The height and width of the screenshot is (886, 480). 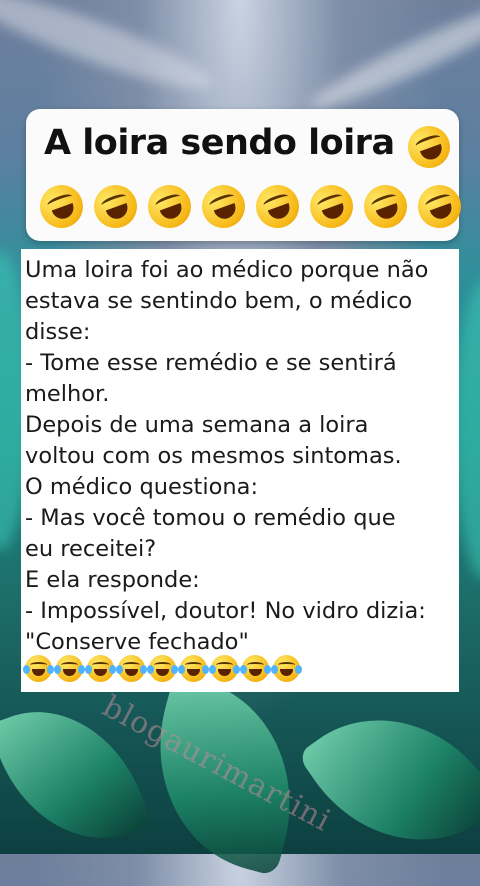 What do you see at coordinates (58, 332) in the screenshot?
I see `joke-line: disse:` at bounding box center [58, 332].